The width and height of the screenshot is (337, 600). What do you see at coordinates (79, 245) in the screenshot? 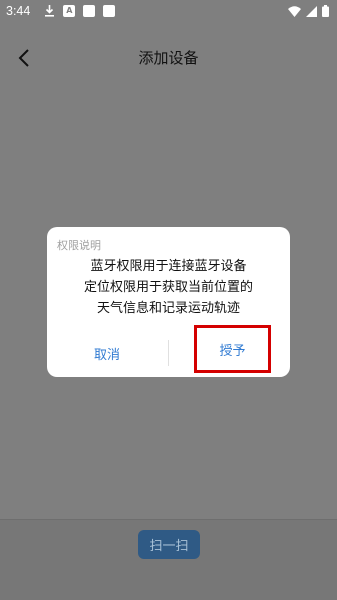
I see `dialog-title: 权限说明` at bounding box center [79, 245].